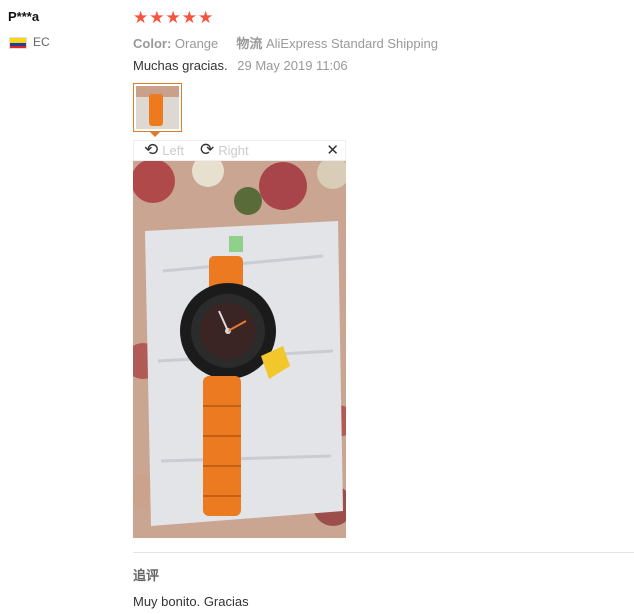 The image size is (634, 614). I want to click on rotate-left-label: Left, so click(173, 150).